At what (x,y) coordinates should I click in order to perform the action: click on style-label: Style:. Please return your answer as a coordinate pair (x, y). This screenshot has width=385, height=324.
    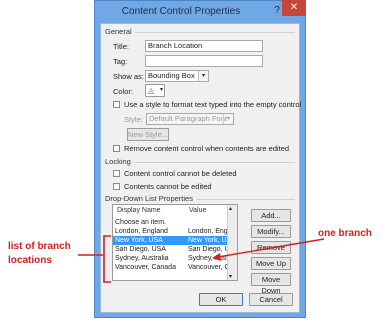
    Looking at the image, I should click on (133, 119).